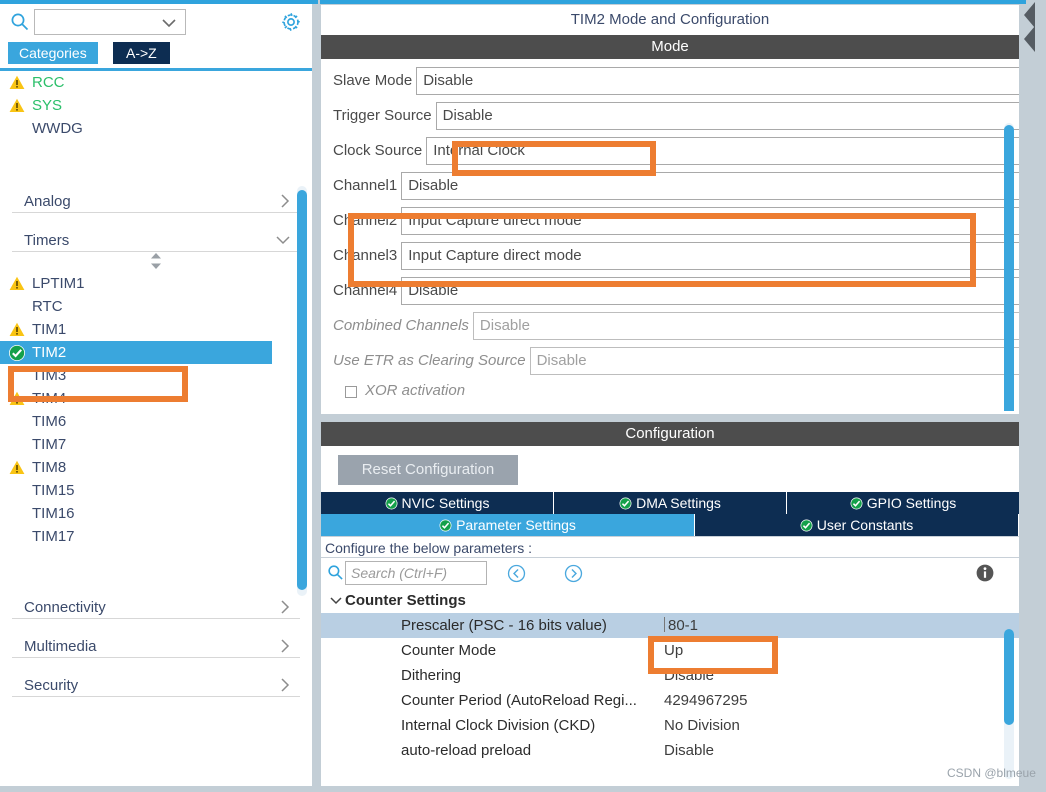  Describe the element at coordinates (48, 82) in the screenshot. I see `sidebar-item-label: RCC` at that location.